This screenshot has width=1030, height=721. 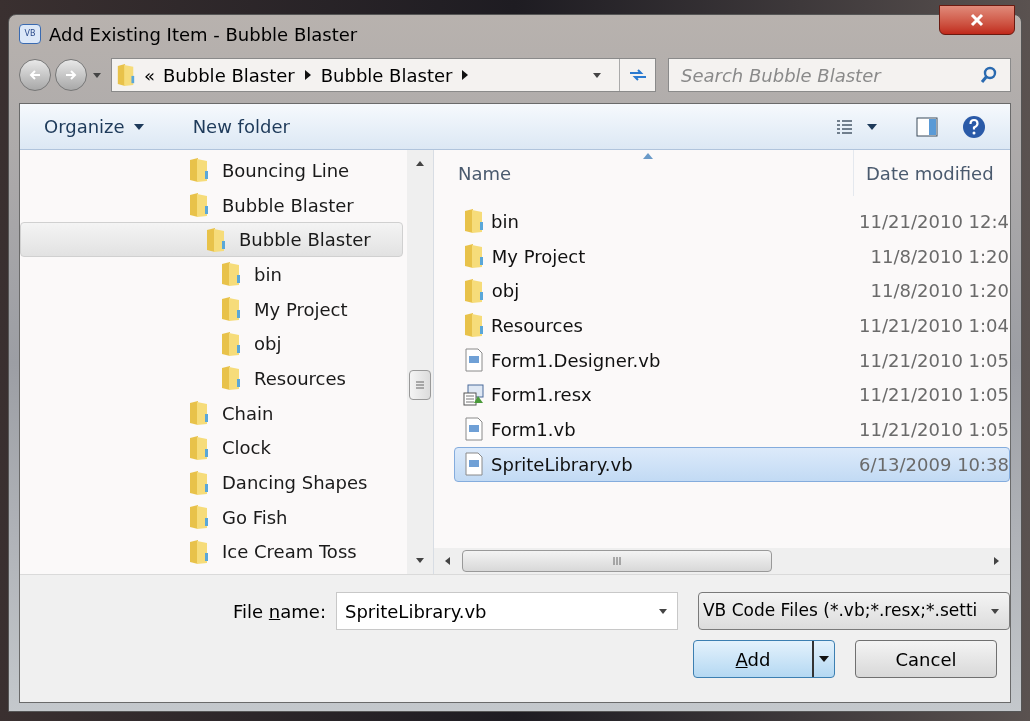 What do you see at coordinates (732, 291) in the screenshot?
I see `file-row: obj 11/8/2010 1:20` at bounding box center [732, 291].